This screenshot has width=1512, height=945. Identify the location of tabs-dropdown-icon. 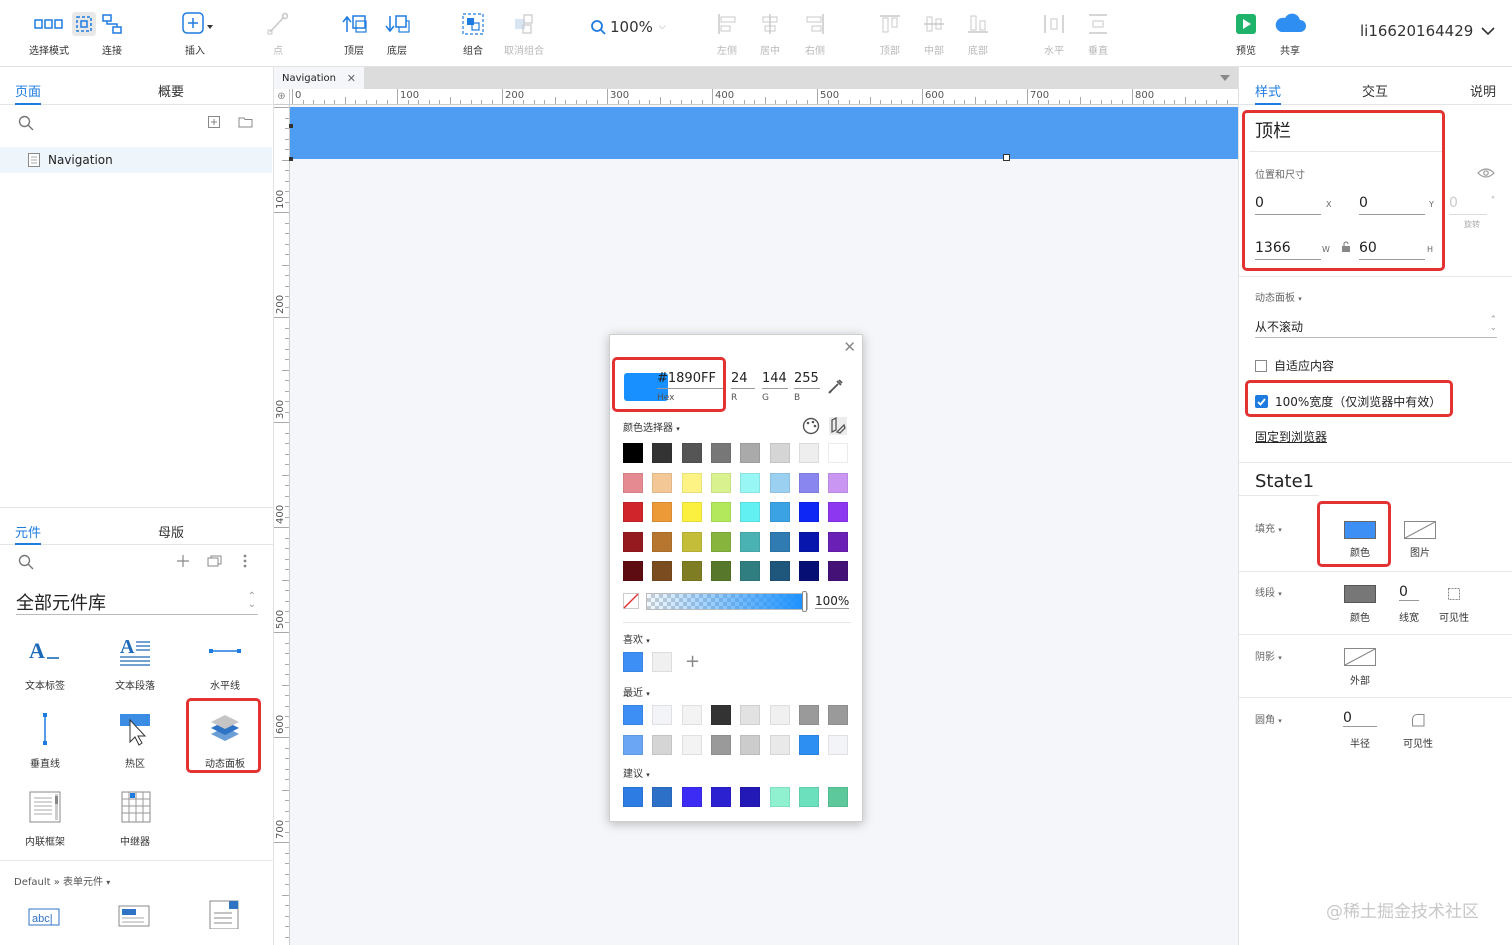
(1225, 78).